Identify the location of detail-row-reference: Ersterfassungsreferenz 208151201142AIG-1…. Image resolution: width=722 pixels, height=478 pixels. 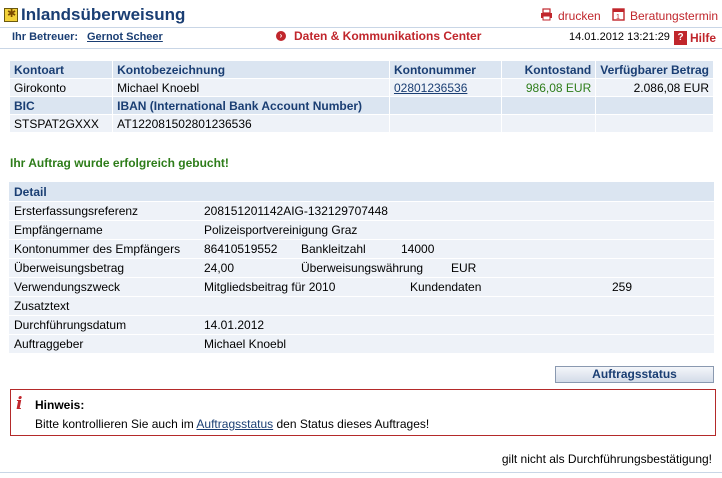
(361, 211).